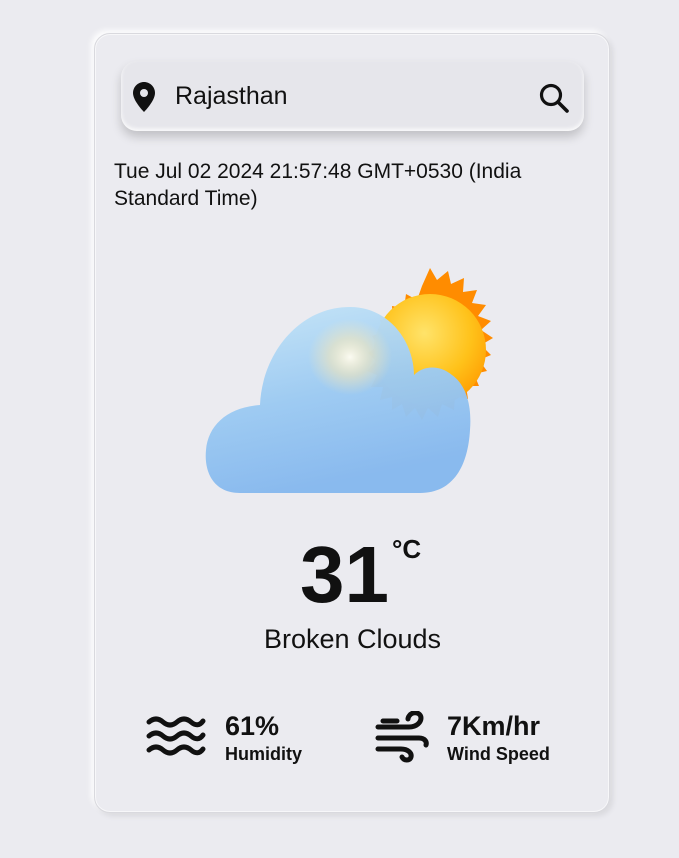  What do you see at coordinates (352, 639) in the screenshot?
I see `weather-description: Broken Clouds` at bounding box center [352, 639].